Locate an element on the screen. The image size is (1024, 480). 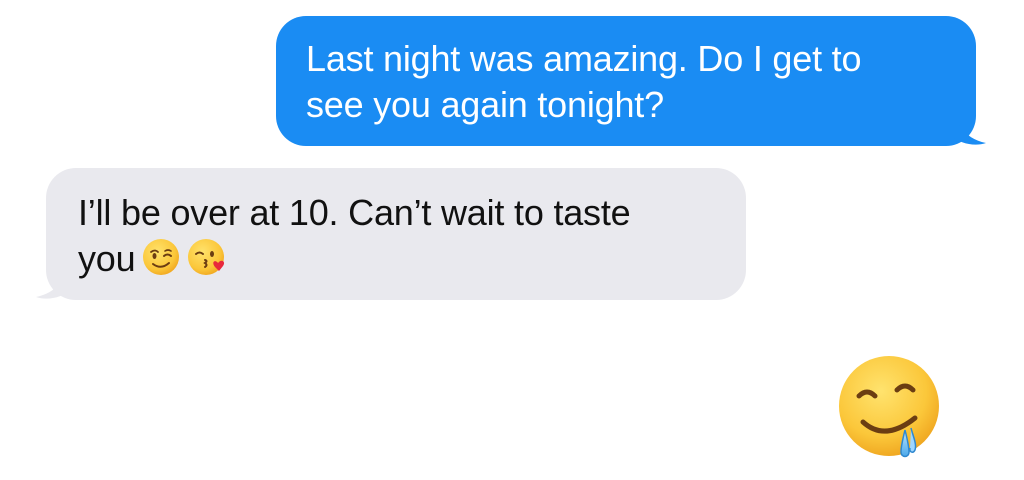
received-message-text-line-1: I’ll be over at 10. Can’t wait to taste is located at coordinates (354, 212).